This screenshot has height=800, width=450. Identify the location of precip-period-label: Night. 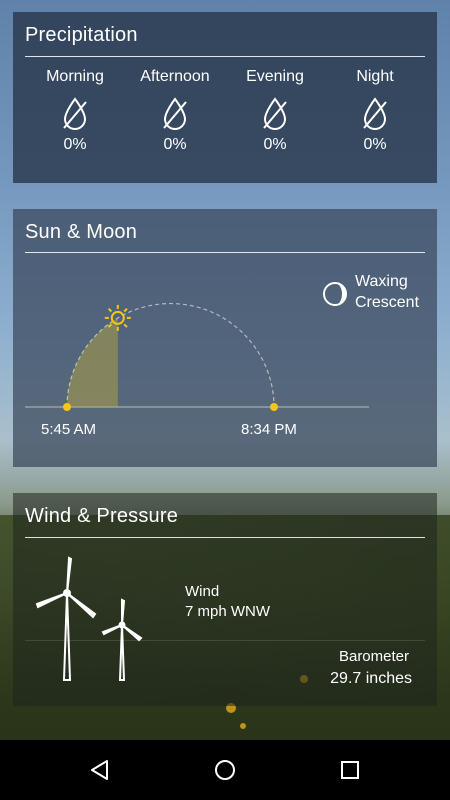
(375, 76).